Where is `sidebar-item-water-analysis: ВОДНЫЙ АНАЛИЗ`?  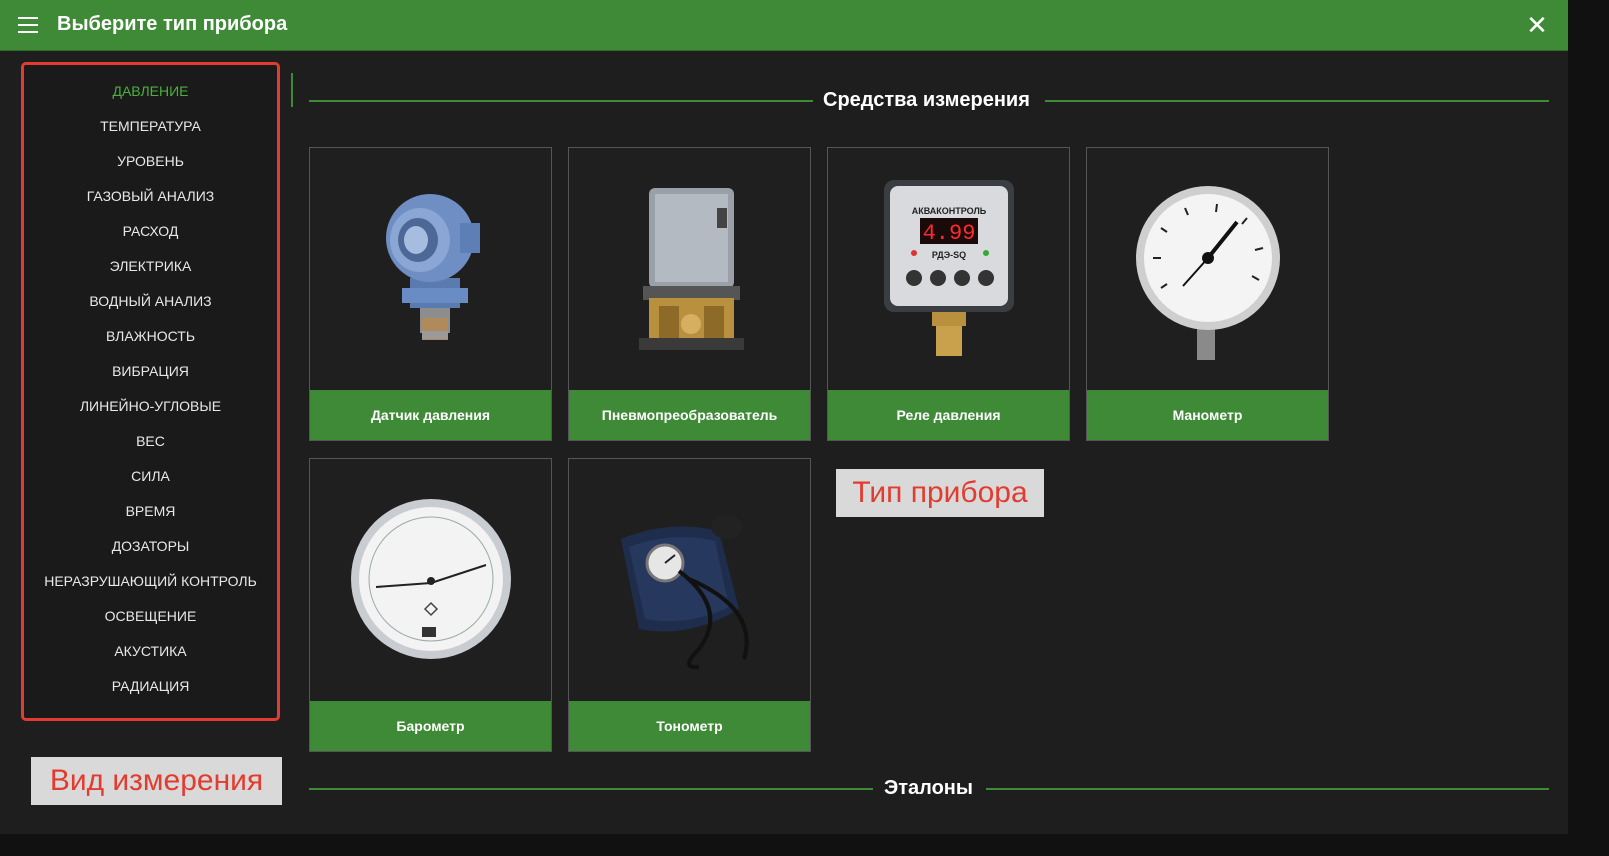 sidebar-item-water-analysis: ВОДНЫЙ АНАЛИЗ is located at coordinates (150, 301).